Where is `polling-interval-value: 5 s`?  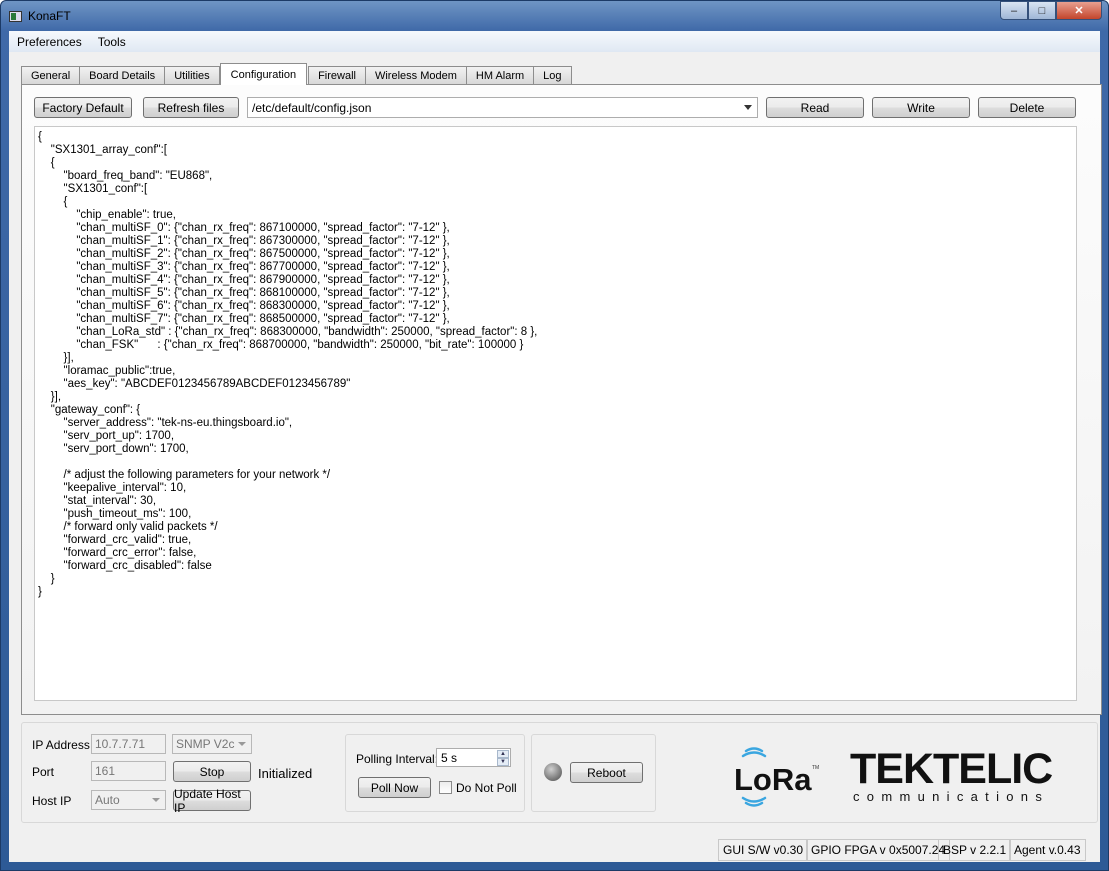
polling-interval-value: 5 s is located at coordinates (449, 757).